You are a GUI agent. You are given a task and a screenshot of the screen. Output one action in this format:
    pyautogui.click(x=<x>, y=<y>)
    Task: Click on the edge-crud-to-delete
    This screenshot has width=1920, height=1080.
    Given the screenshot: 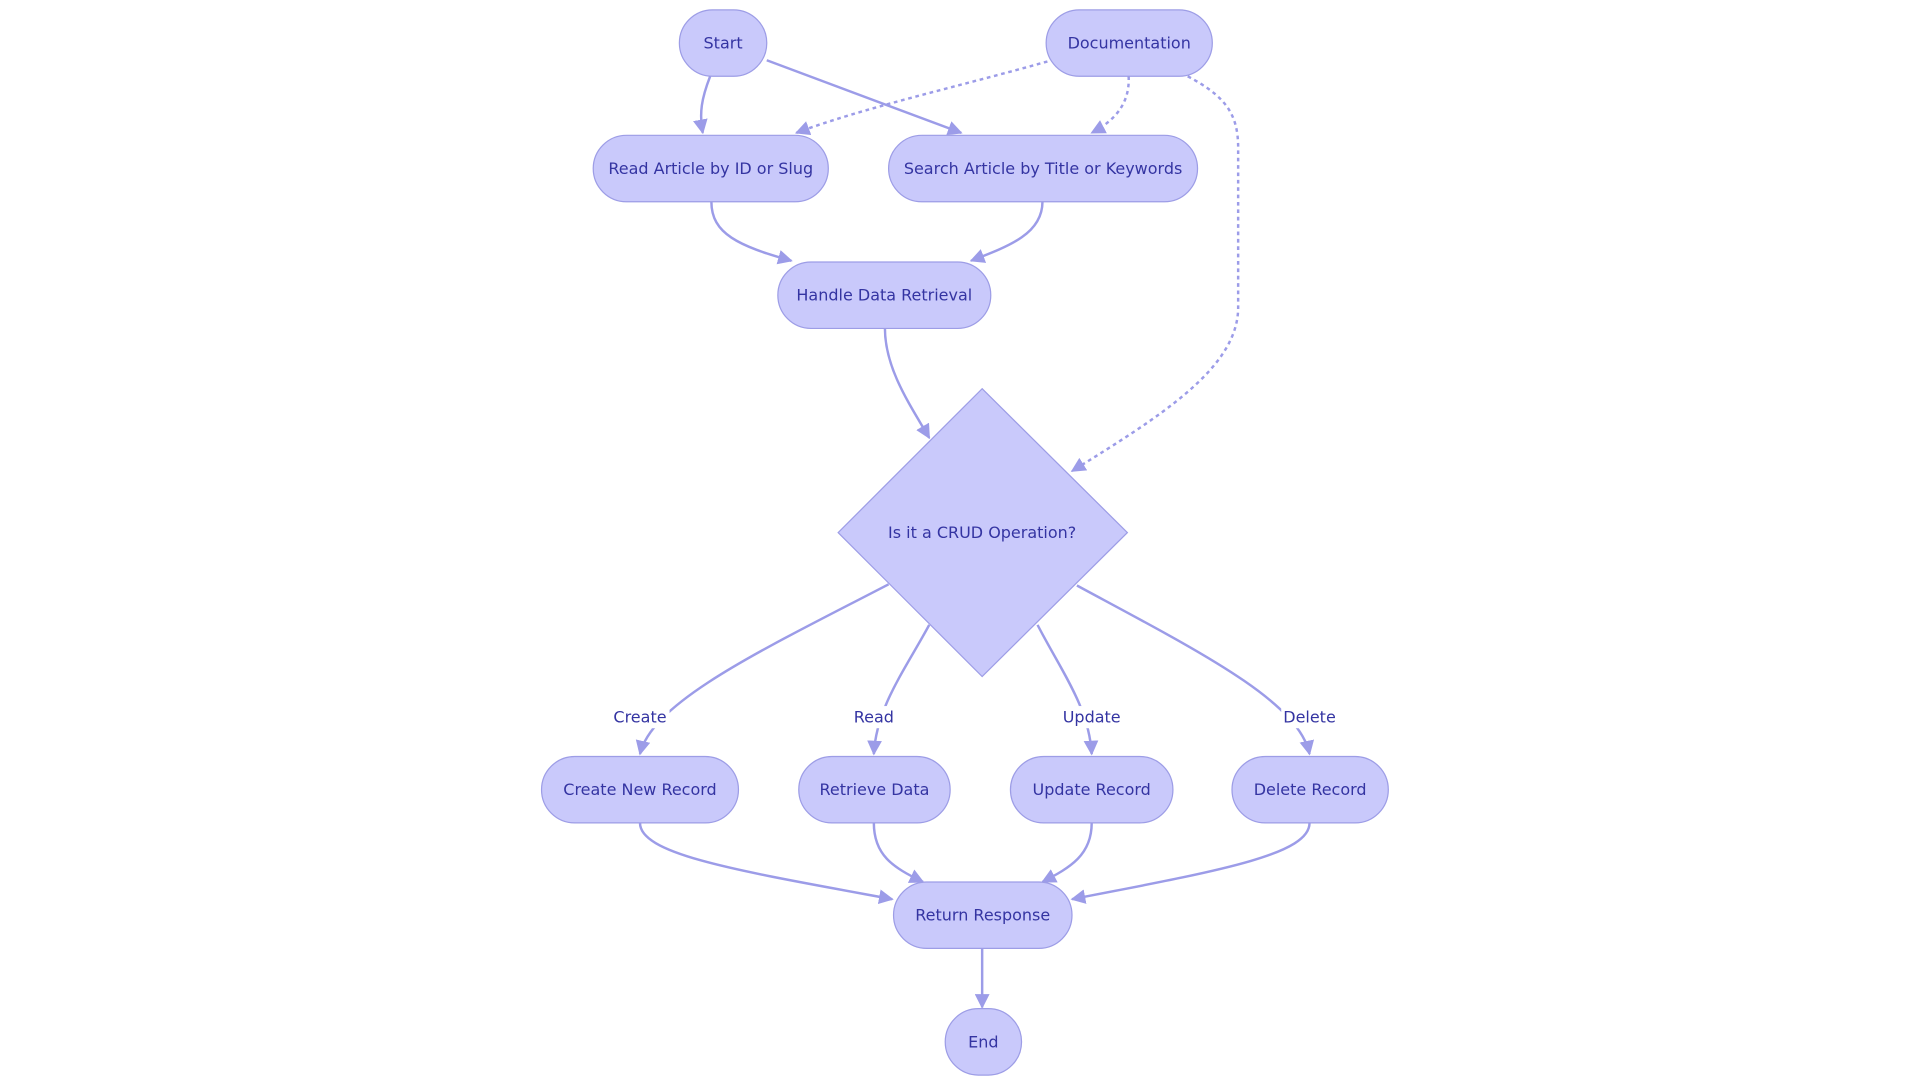 What is the action you would take?
    pyautogui.click(x=1195, y=670)
    